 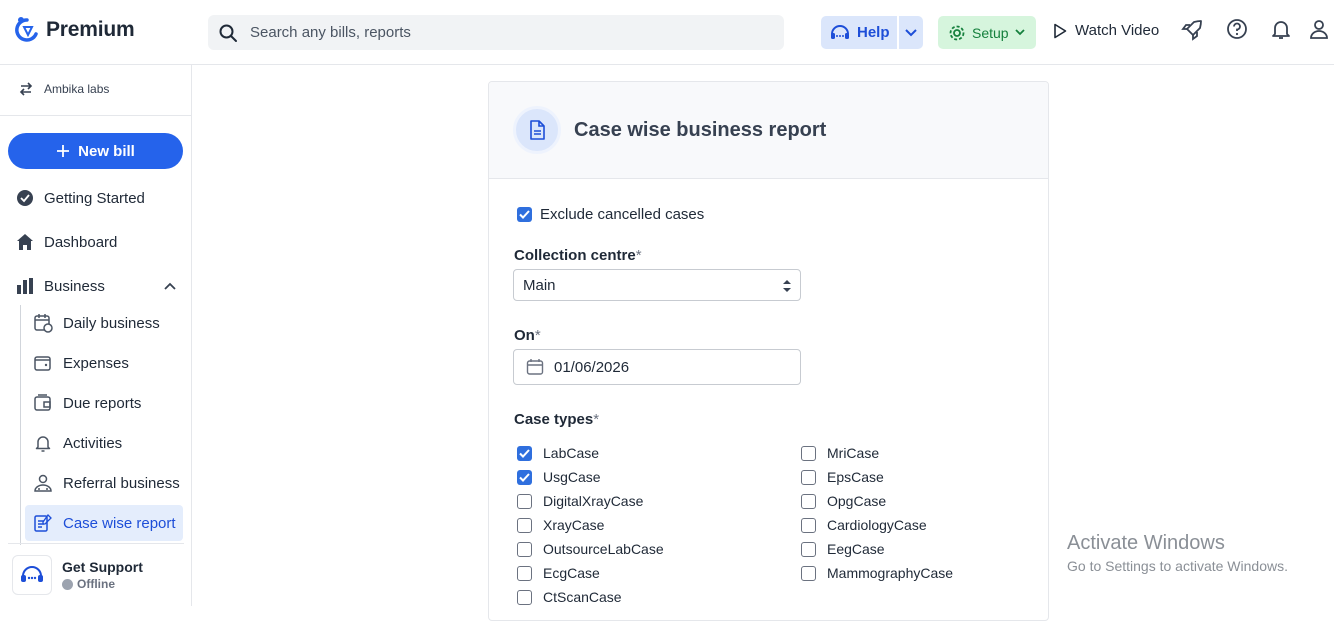 What do you see at coordinates (700, 130) in the screenshot?
I see `page-title: Case wise business report` at bounding box center [700, 130].